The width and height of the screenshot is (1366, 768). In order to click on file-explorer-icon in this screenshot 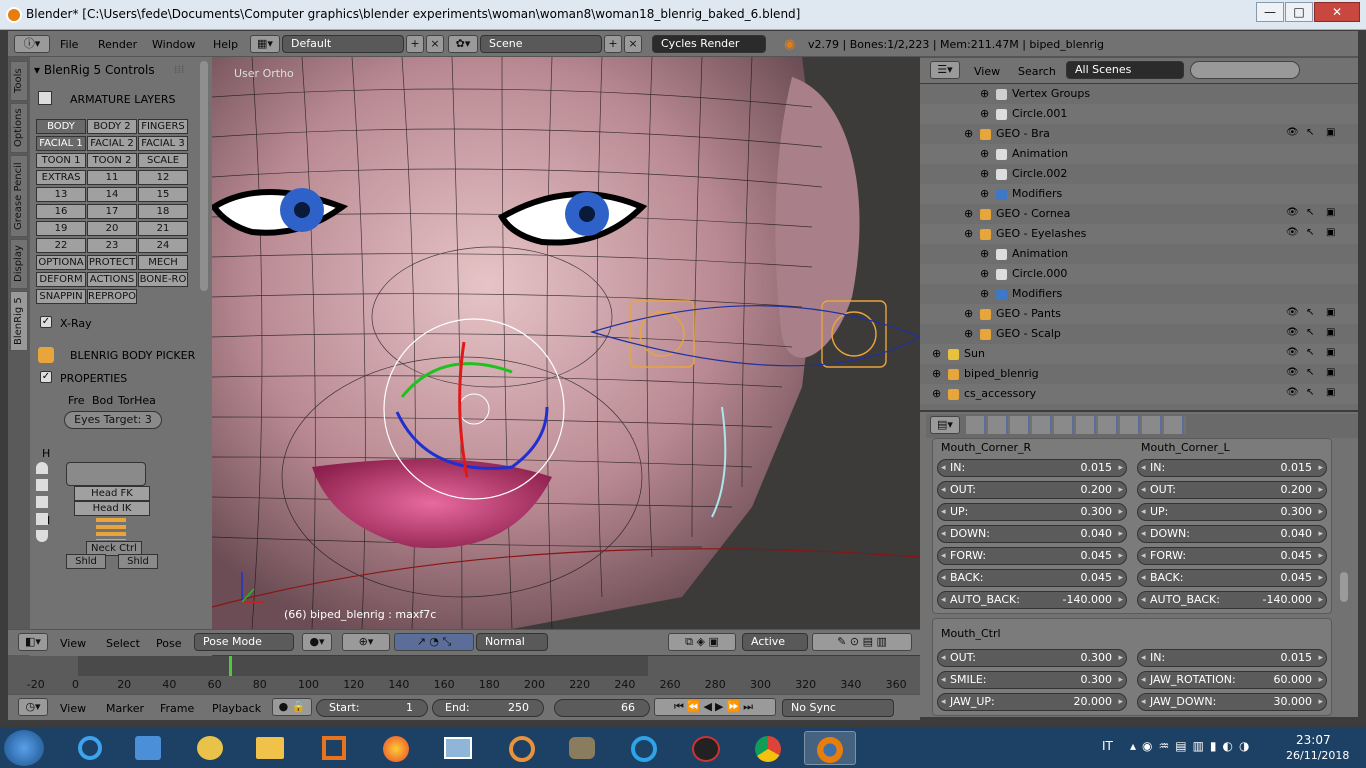, I will do `click(270, 748)`.